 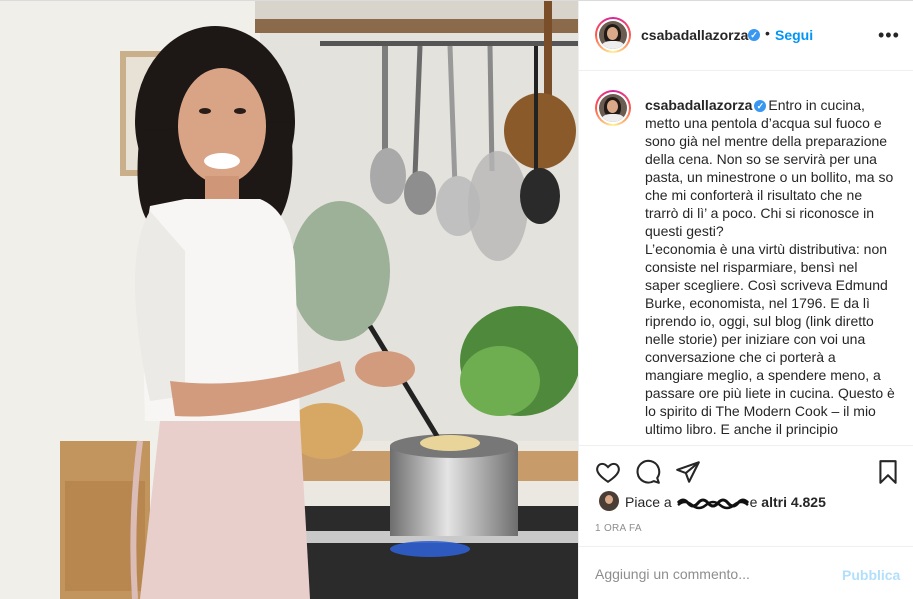 What do you see at coordinates (871, 575) in the screenshot?
I see `publish-button: Pubblica` at bounding box center [871, 575].